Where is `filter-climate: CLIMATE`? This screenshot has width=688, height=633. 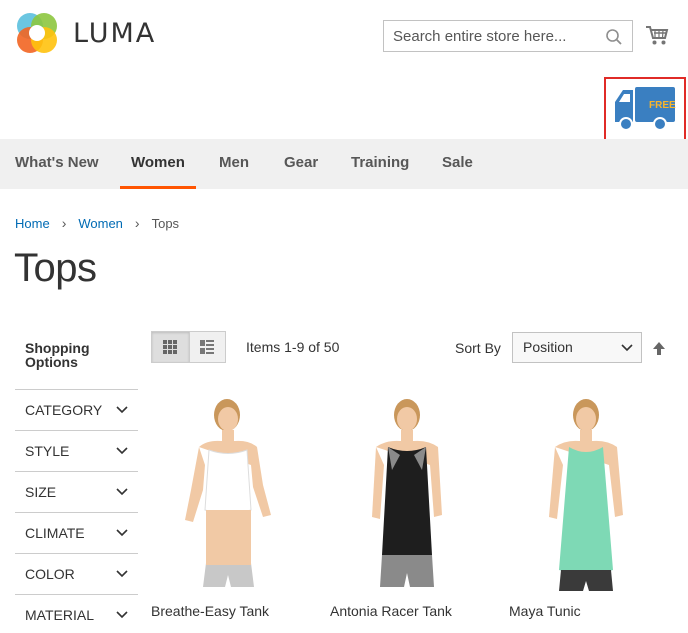
filter-climate: CLIMATE is located at coordinates (76, 532).